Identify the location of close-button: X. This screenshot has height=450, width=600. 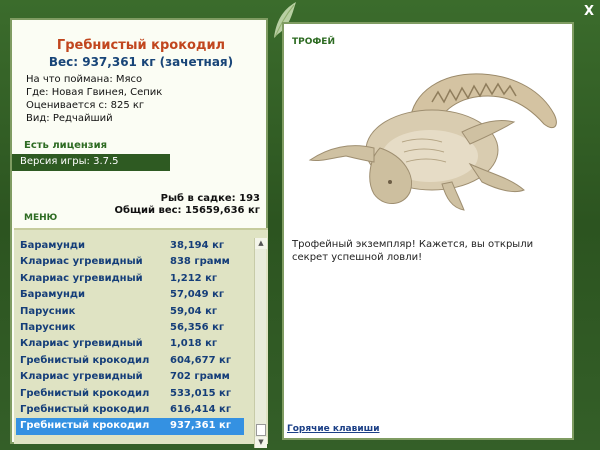
(589, 11).